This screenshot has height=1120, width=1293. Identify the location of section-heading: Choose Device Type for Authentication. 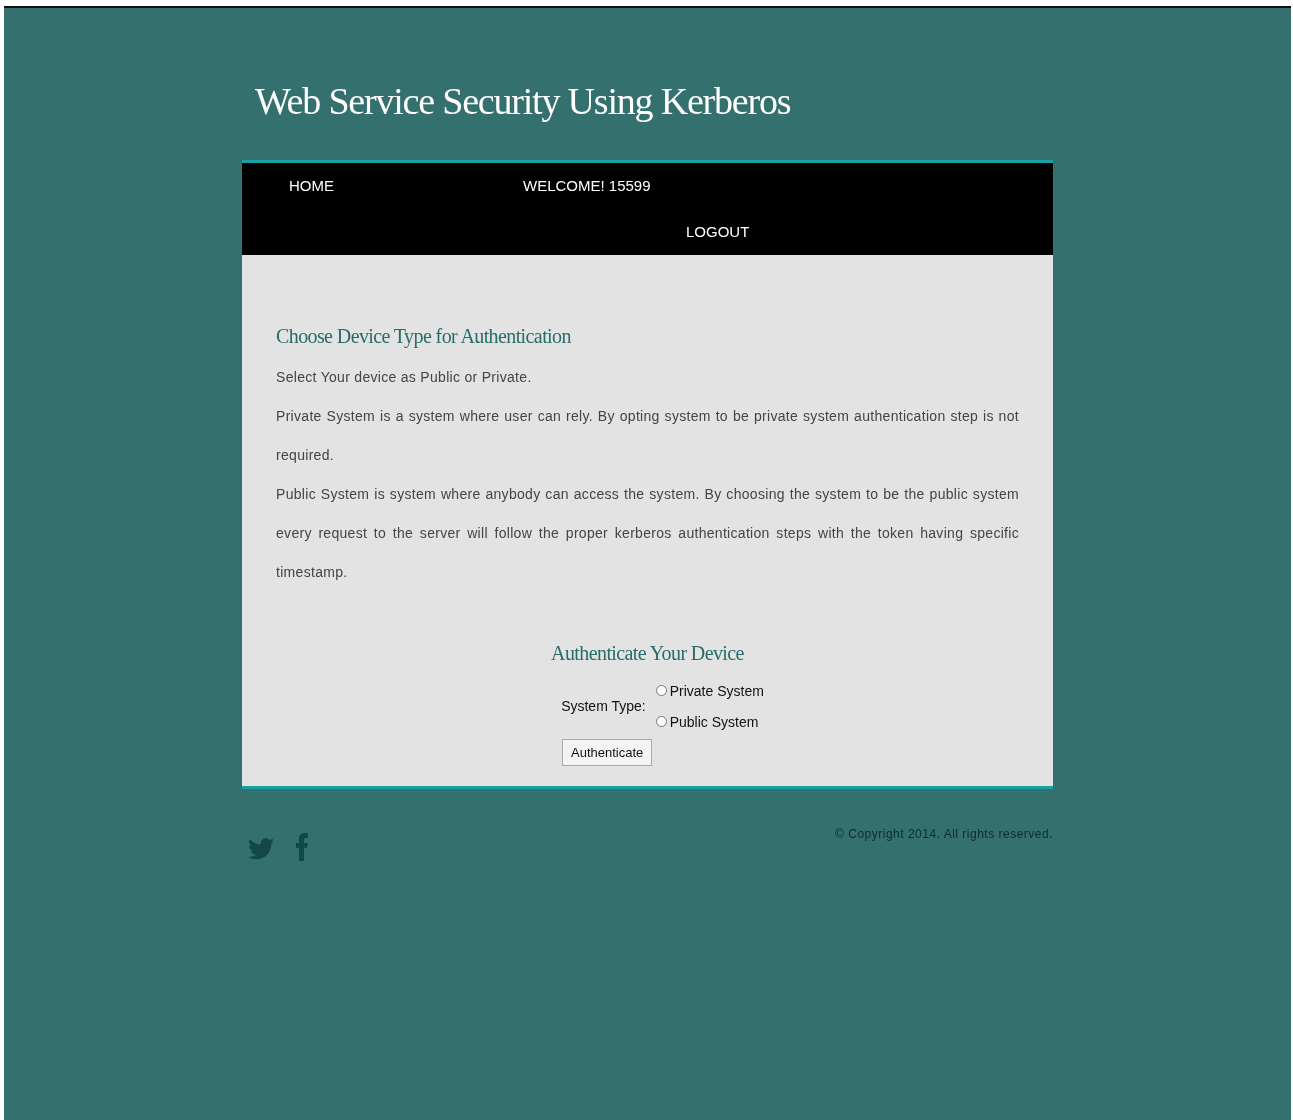
(424, 336).